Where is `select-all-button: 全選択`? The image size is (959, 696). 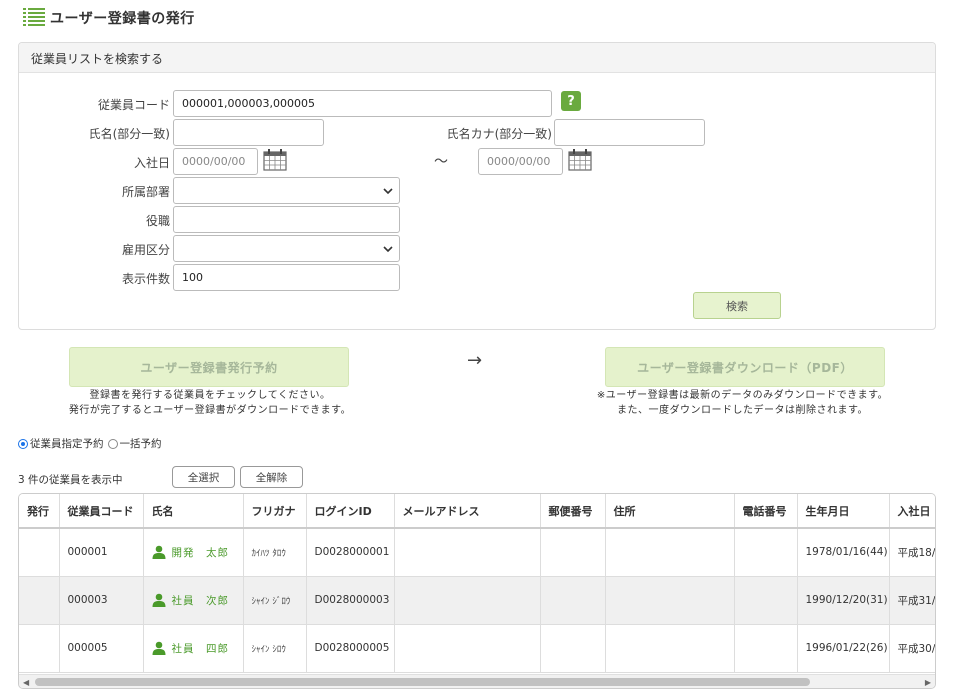 select-all-button: 全選択 is located at coordinates (203, 477).